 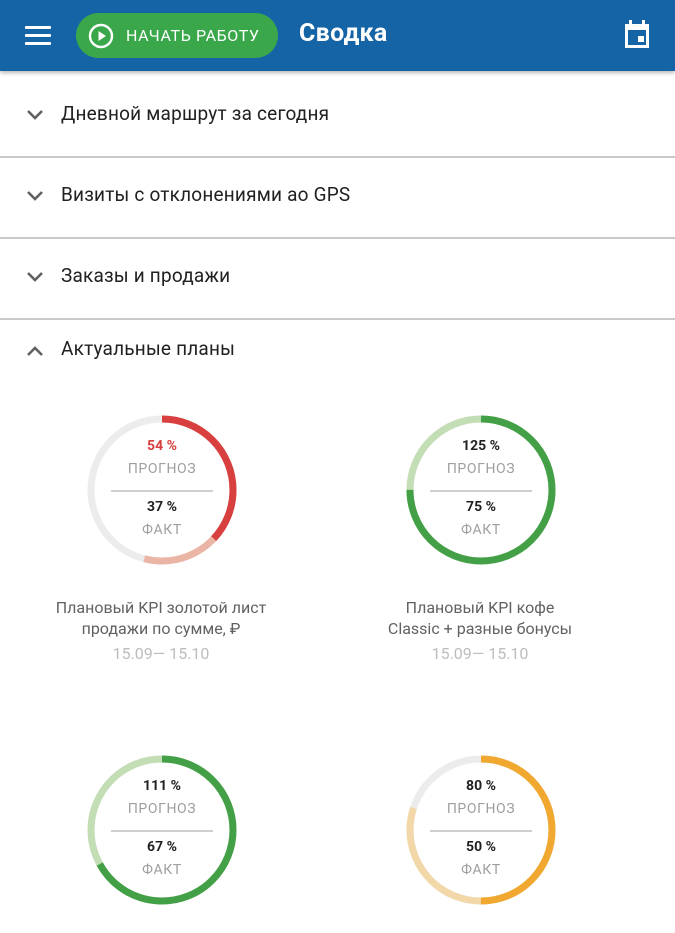 What do you see at coordinates (161, 607) in the screenshot?
I see `kpi-name-line: Плановый KPI золотой лист` at bounding box center [161, 607].